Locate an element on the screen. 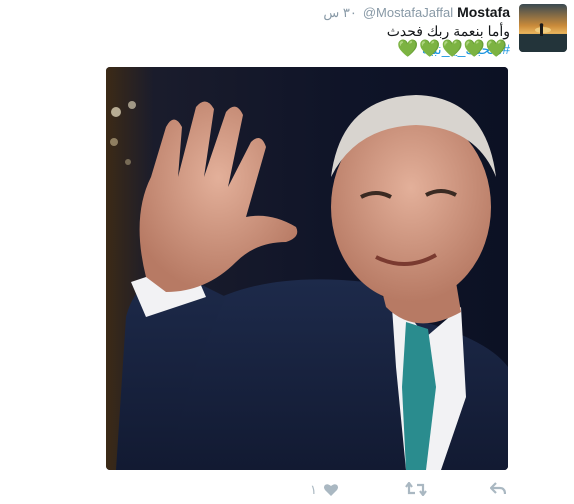 The height and width of the screenshot is (504, 574). retweet-action is located at coordinates (416, 489).